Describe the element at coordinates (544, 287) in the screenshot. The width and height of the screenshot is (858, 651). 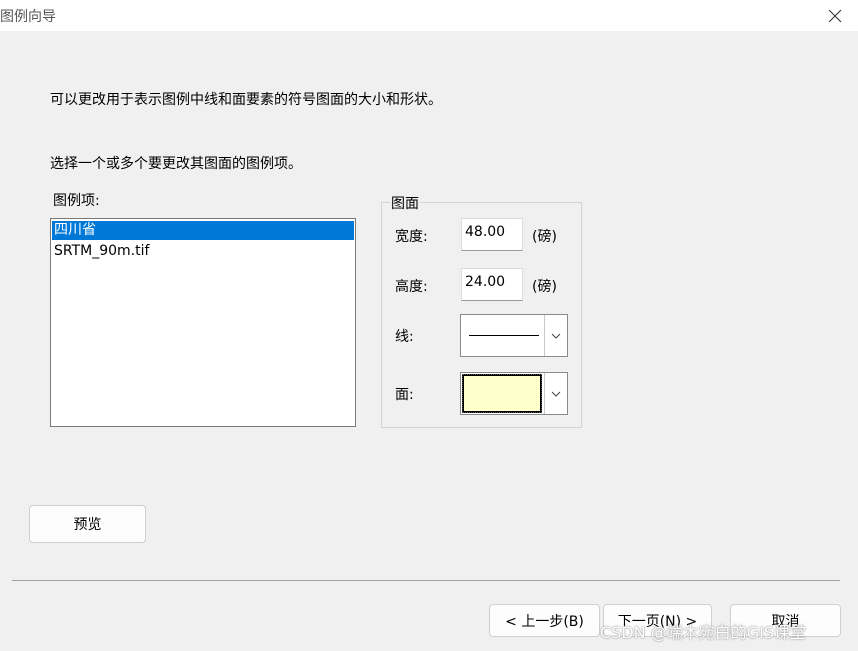
I see `height-unit: (磅)` at that location.